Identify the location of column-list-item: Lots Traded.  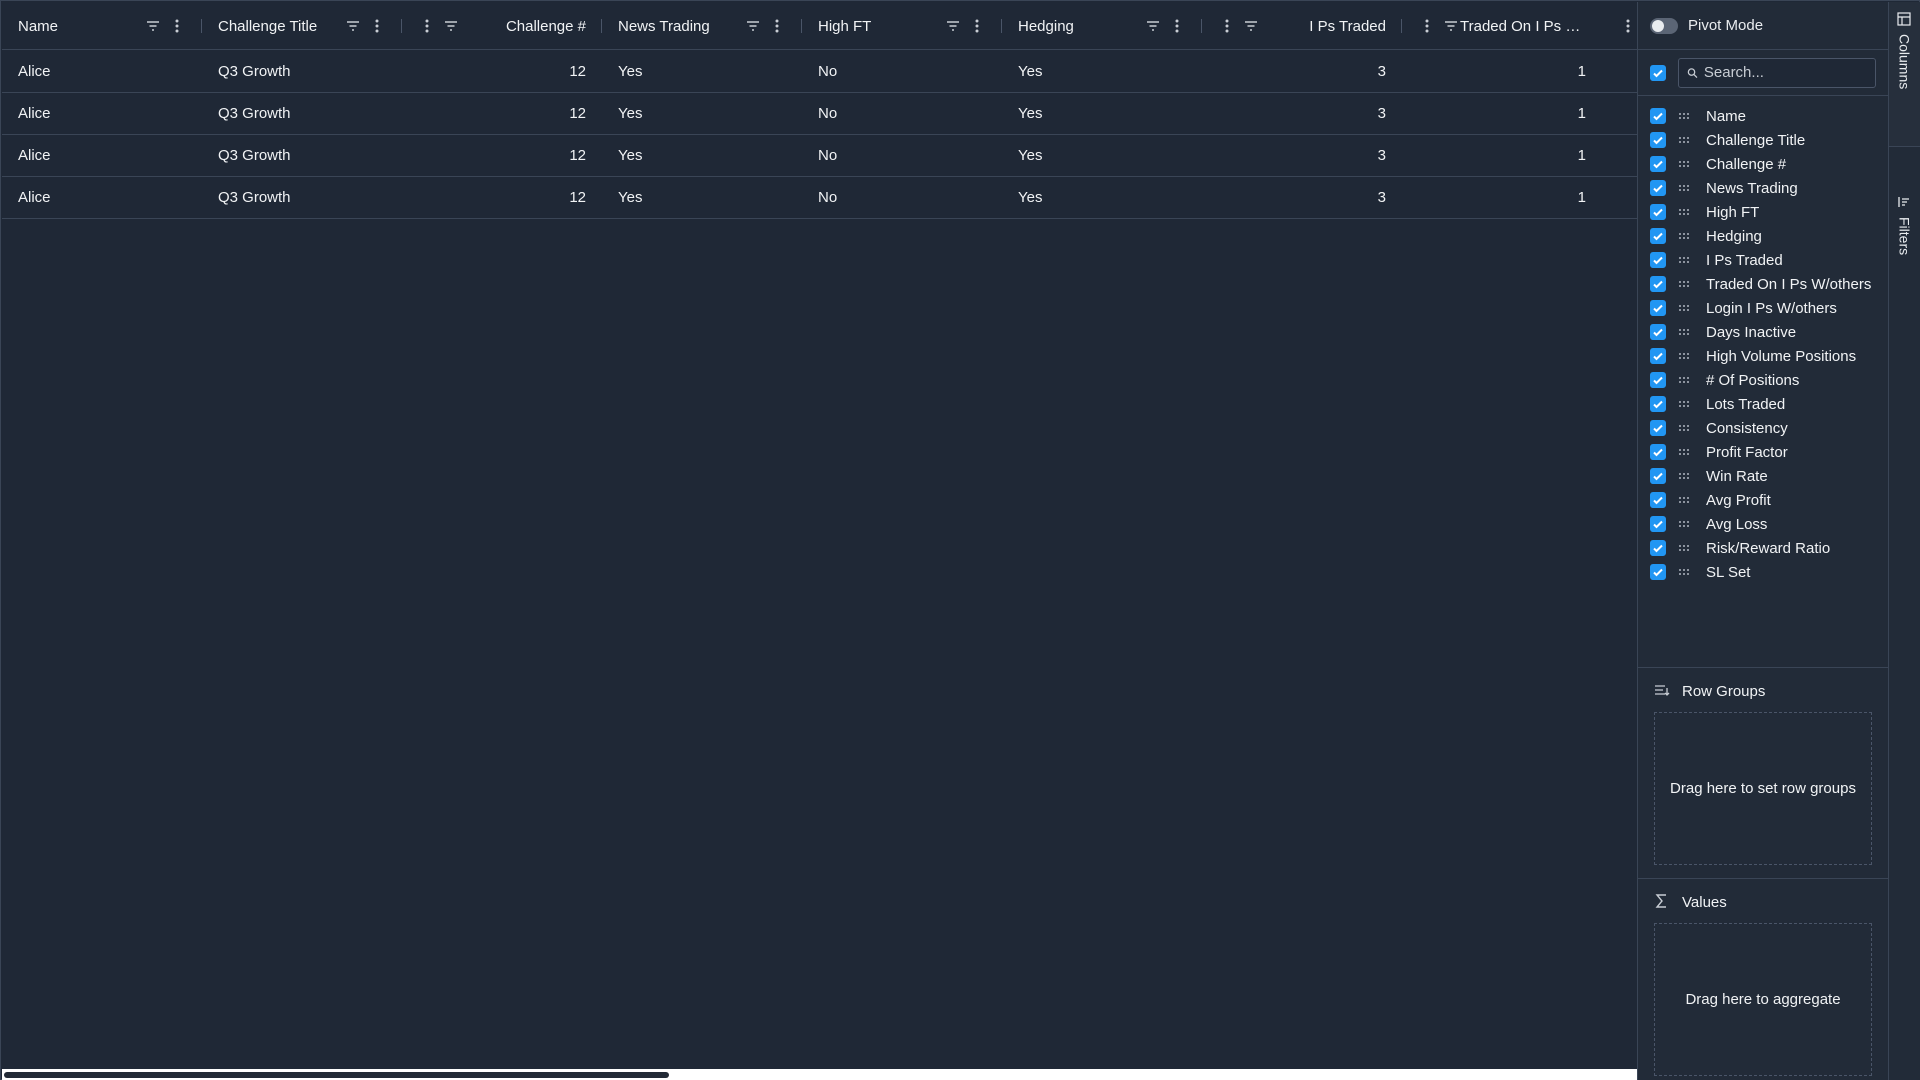
(1763, 404).